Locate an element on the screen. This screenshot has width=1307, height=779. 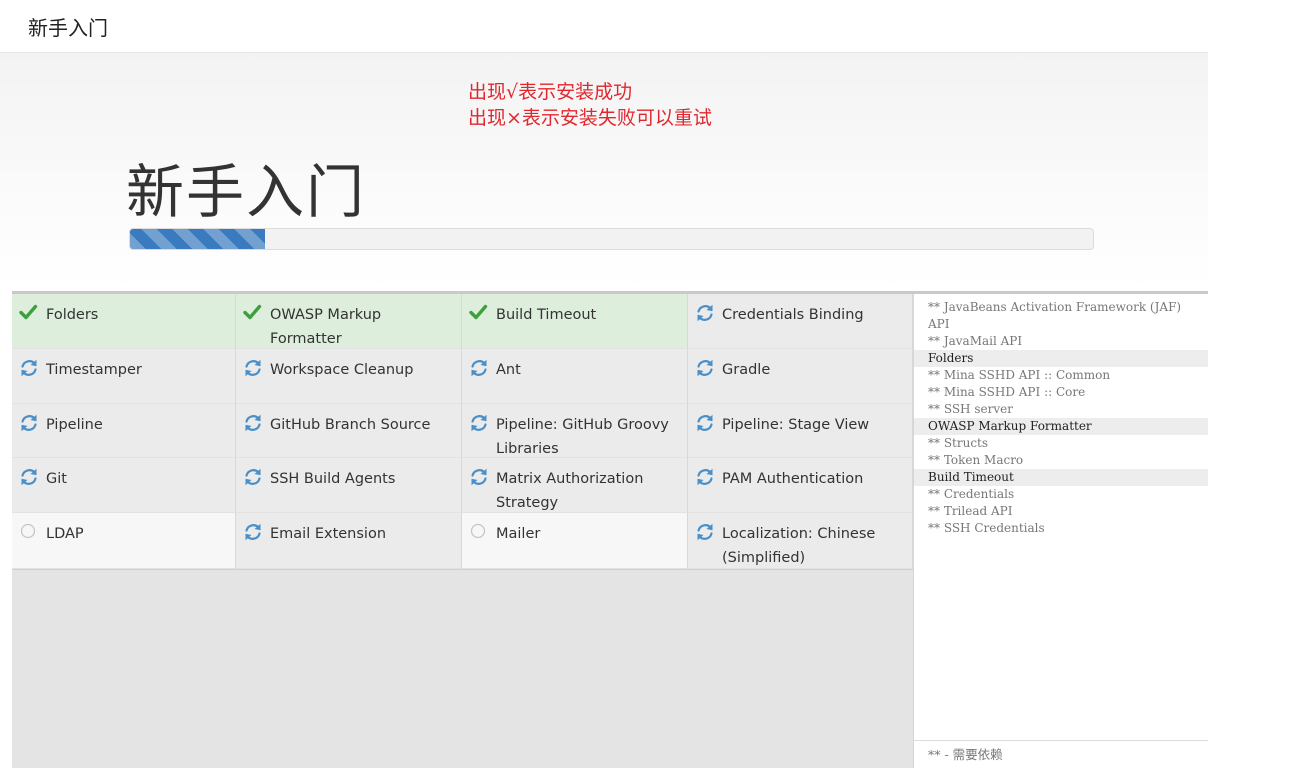
plugin-name: OWASP Markup Formatter is located at coordinates (326, 327).